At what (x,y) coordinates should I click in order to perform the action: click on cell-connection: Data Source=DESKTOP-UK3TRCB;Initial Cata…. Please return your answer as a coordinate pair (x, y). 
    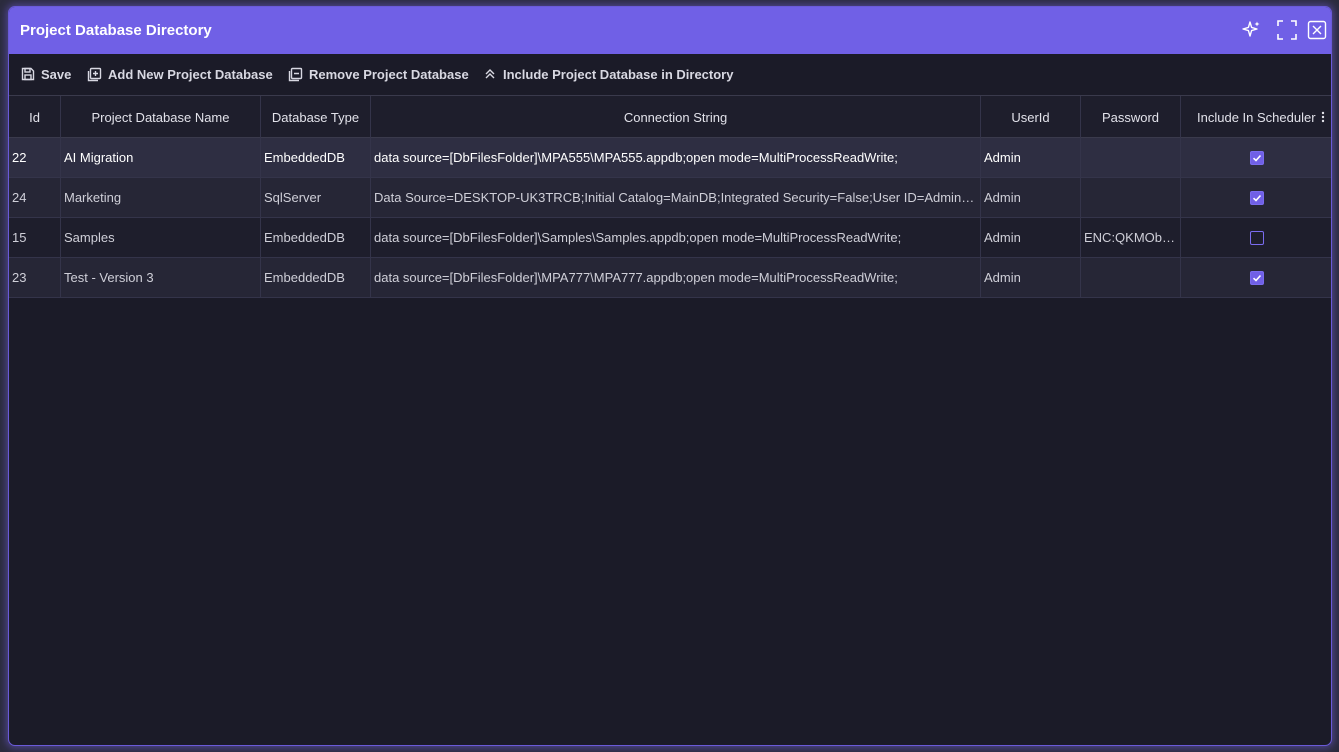
    Looking at the image, I should click on (676, 197).